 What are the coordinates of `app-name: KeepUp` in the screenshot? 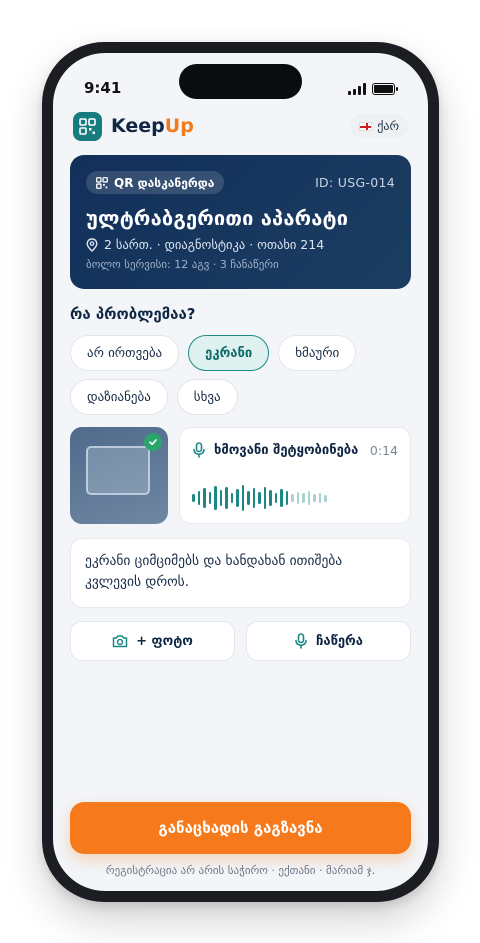 It's located at (152, 126).